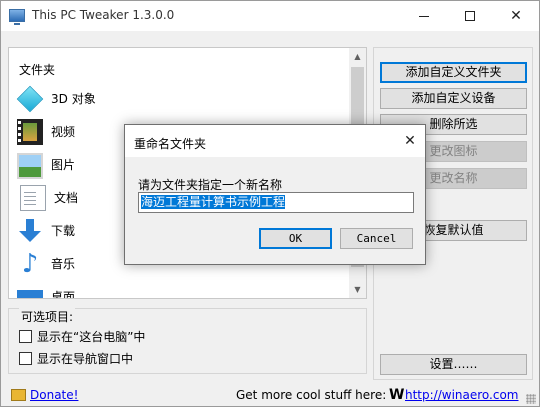 This screenshot has height=407, width=540. What do you see at coordinates (85, 358) in the screenshot?
I see `option-label: 显示在导航窗口中` at bounding box center [85, 358].